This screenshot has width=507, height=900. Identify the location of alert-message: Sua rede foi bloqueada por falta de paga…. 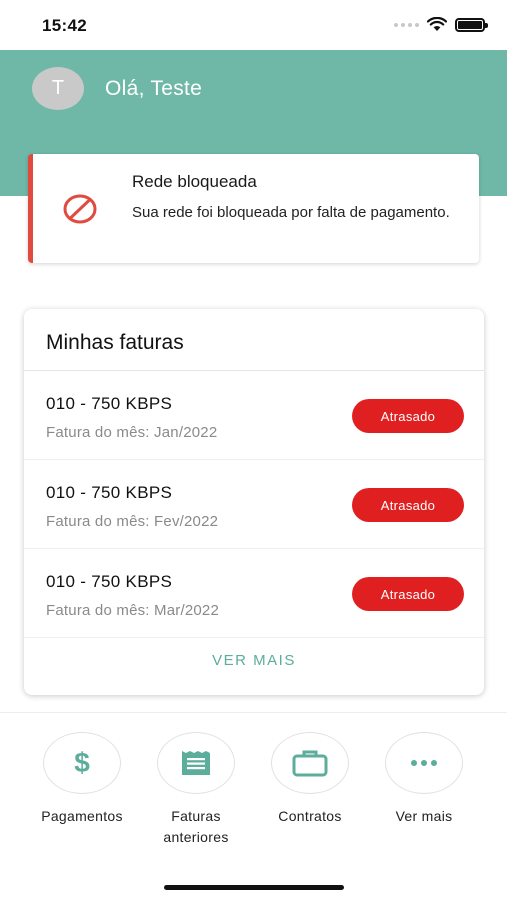
(291, 212).